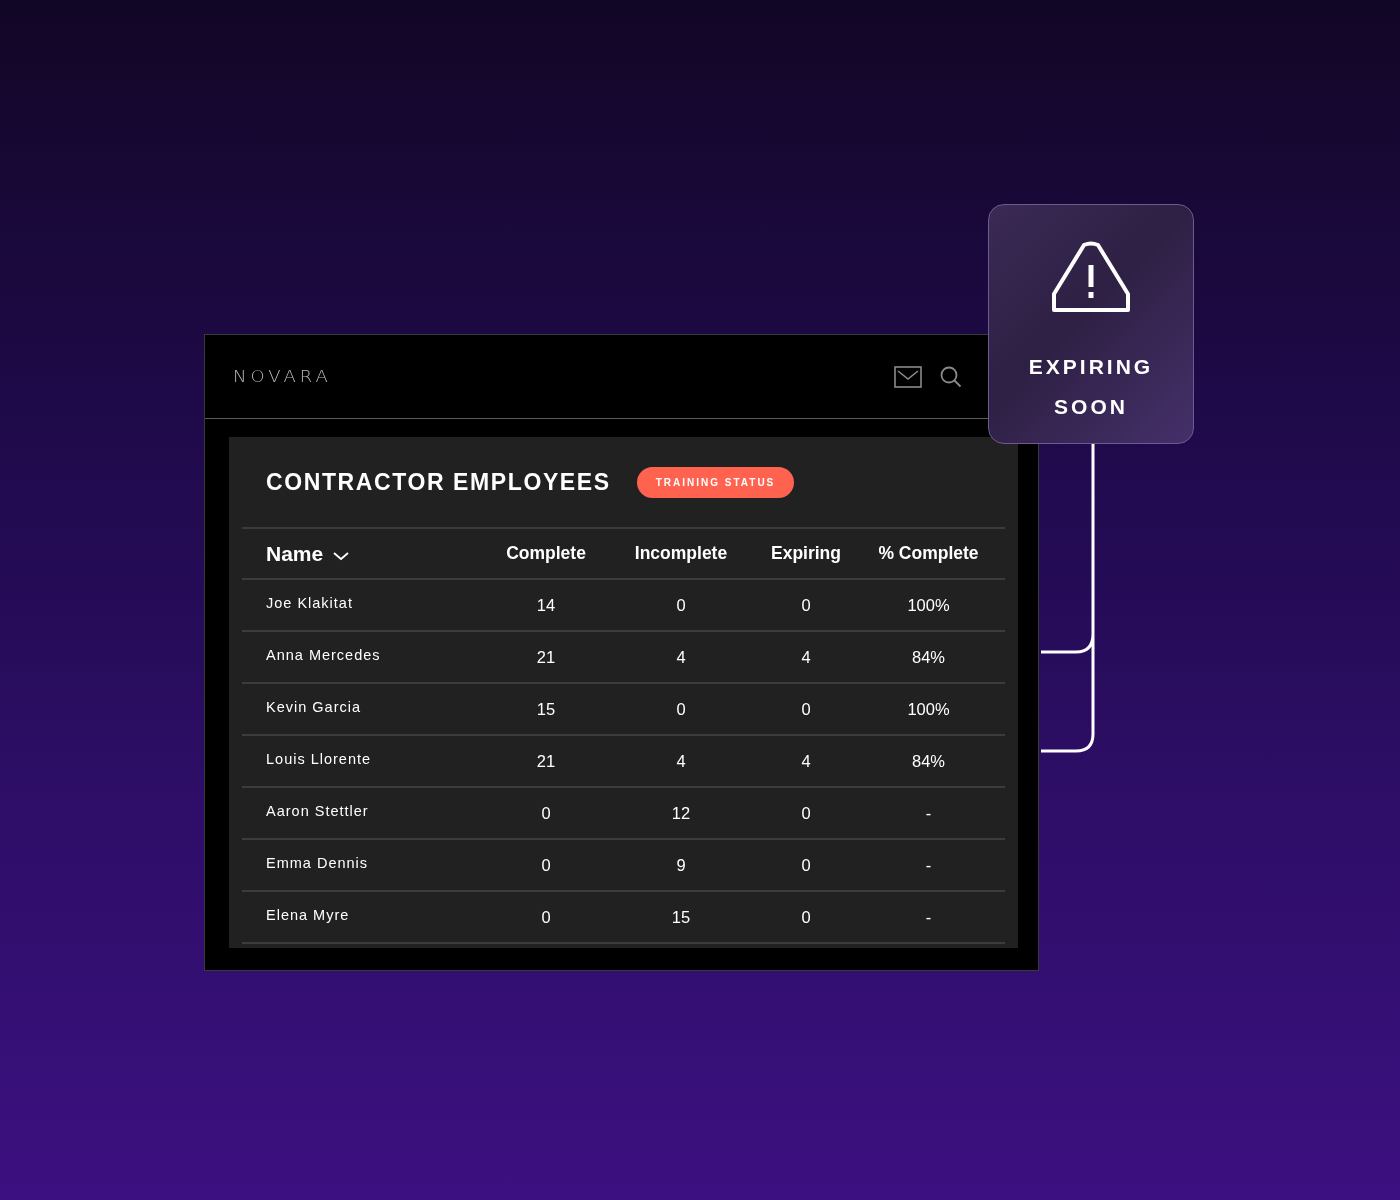 This screenshot has height=1200, width=1400. Describe the element at coordinates (1091, 387) in the screenshot. I see `alert-title: EXPIRING SOON` at that location.